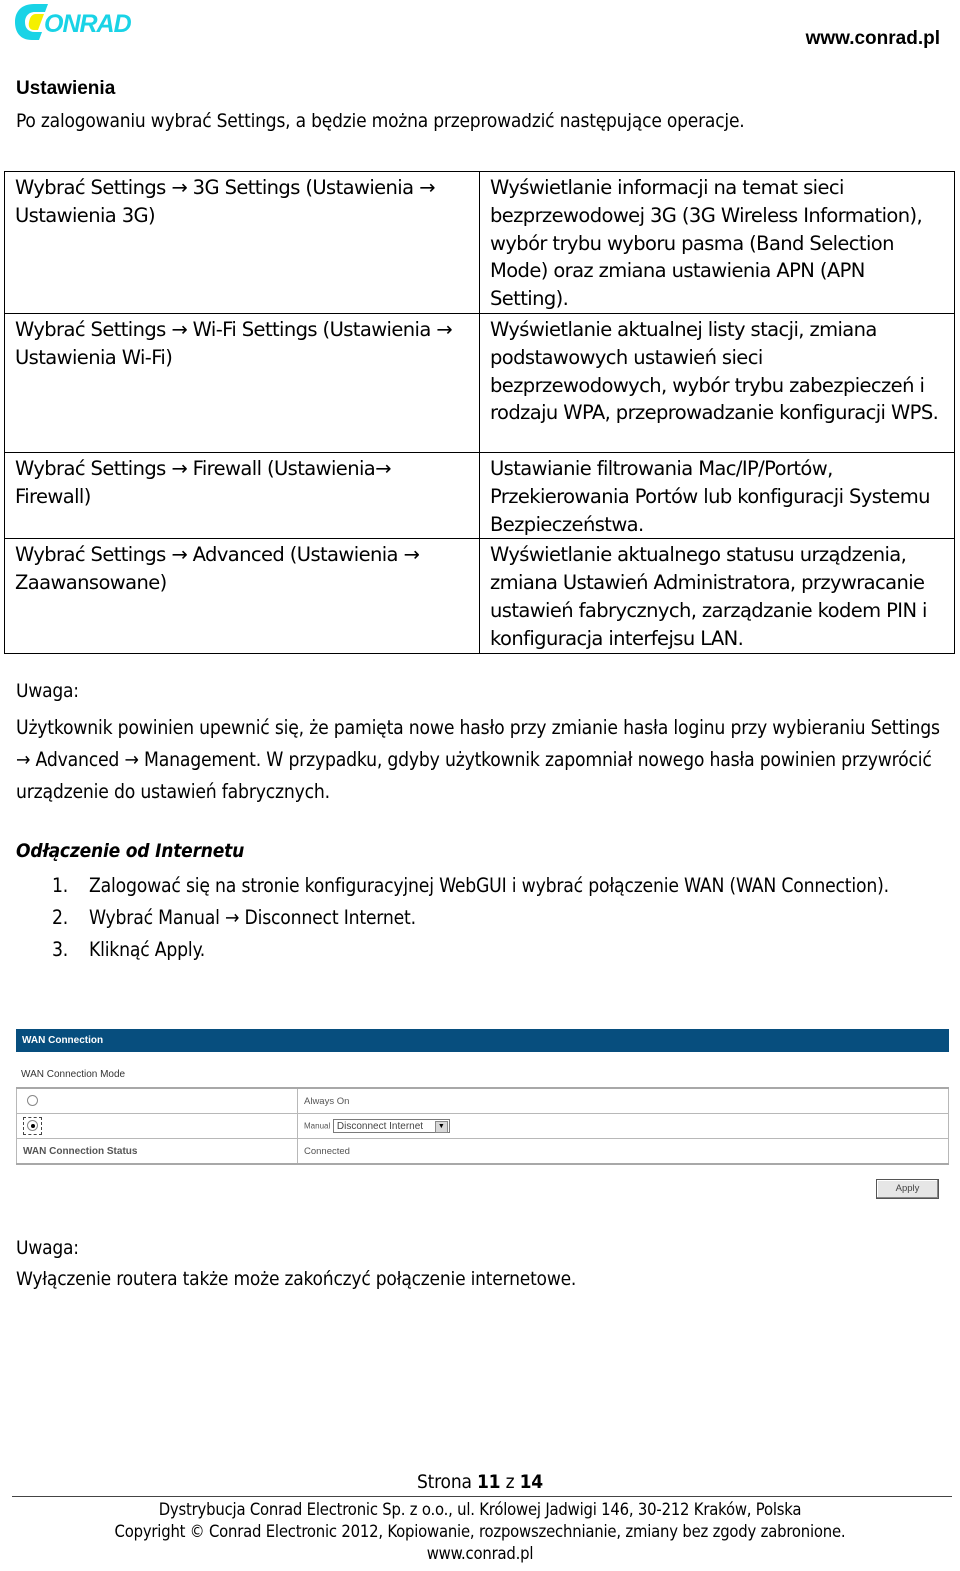 This screenshot has height=1571, width=960. I want to click on page-prefix: Strona, so click(444, 1482).